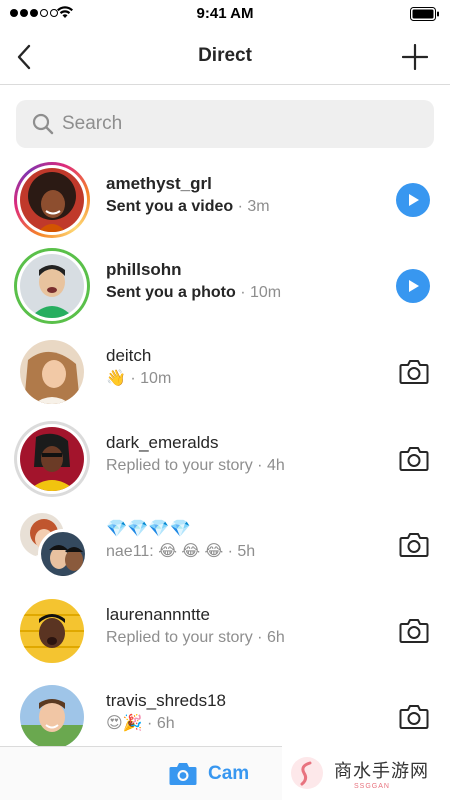 Image resolution: width=450 pixels, height=800 pixels. I want to click on thread-message: 👋, so click(116, 378).